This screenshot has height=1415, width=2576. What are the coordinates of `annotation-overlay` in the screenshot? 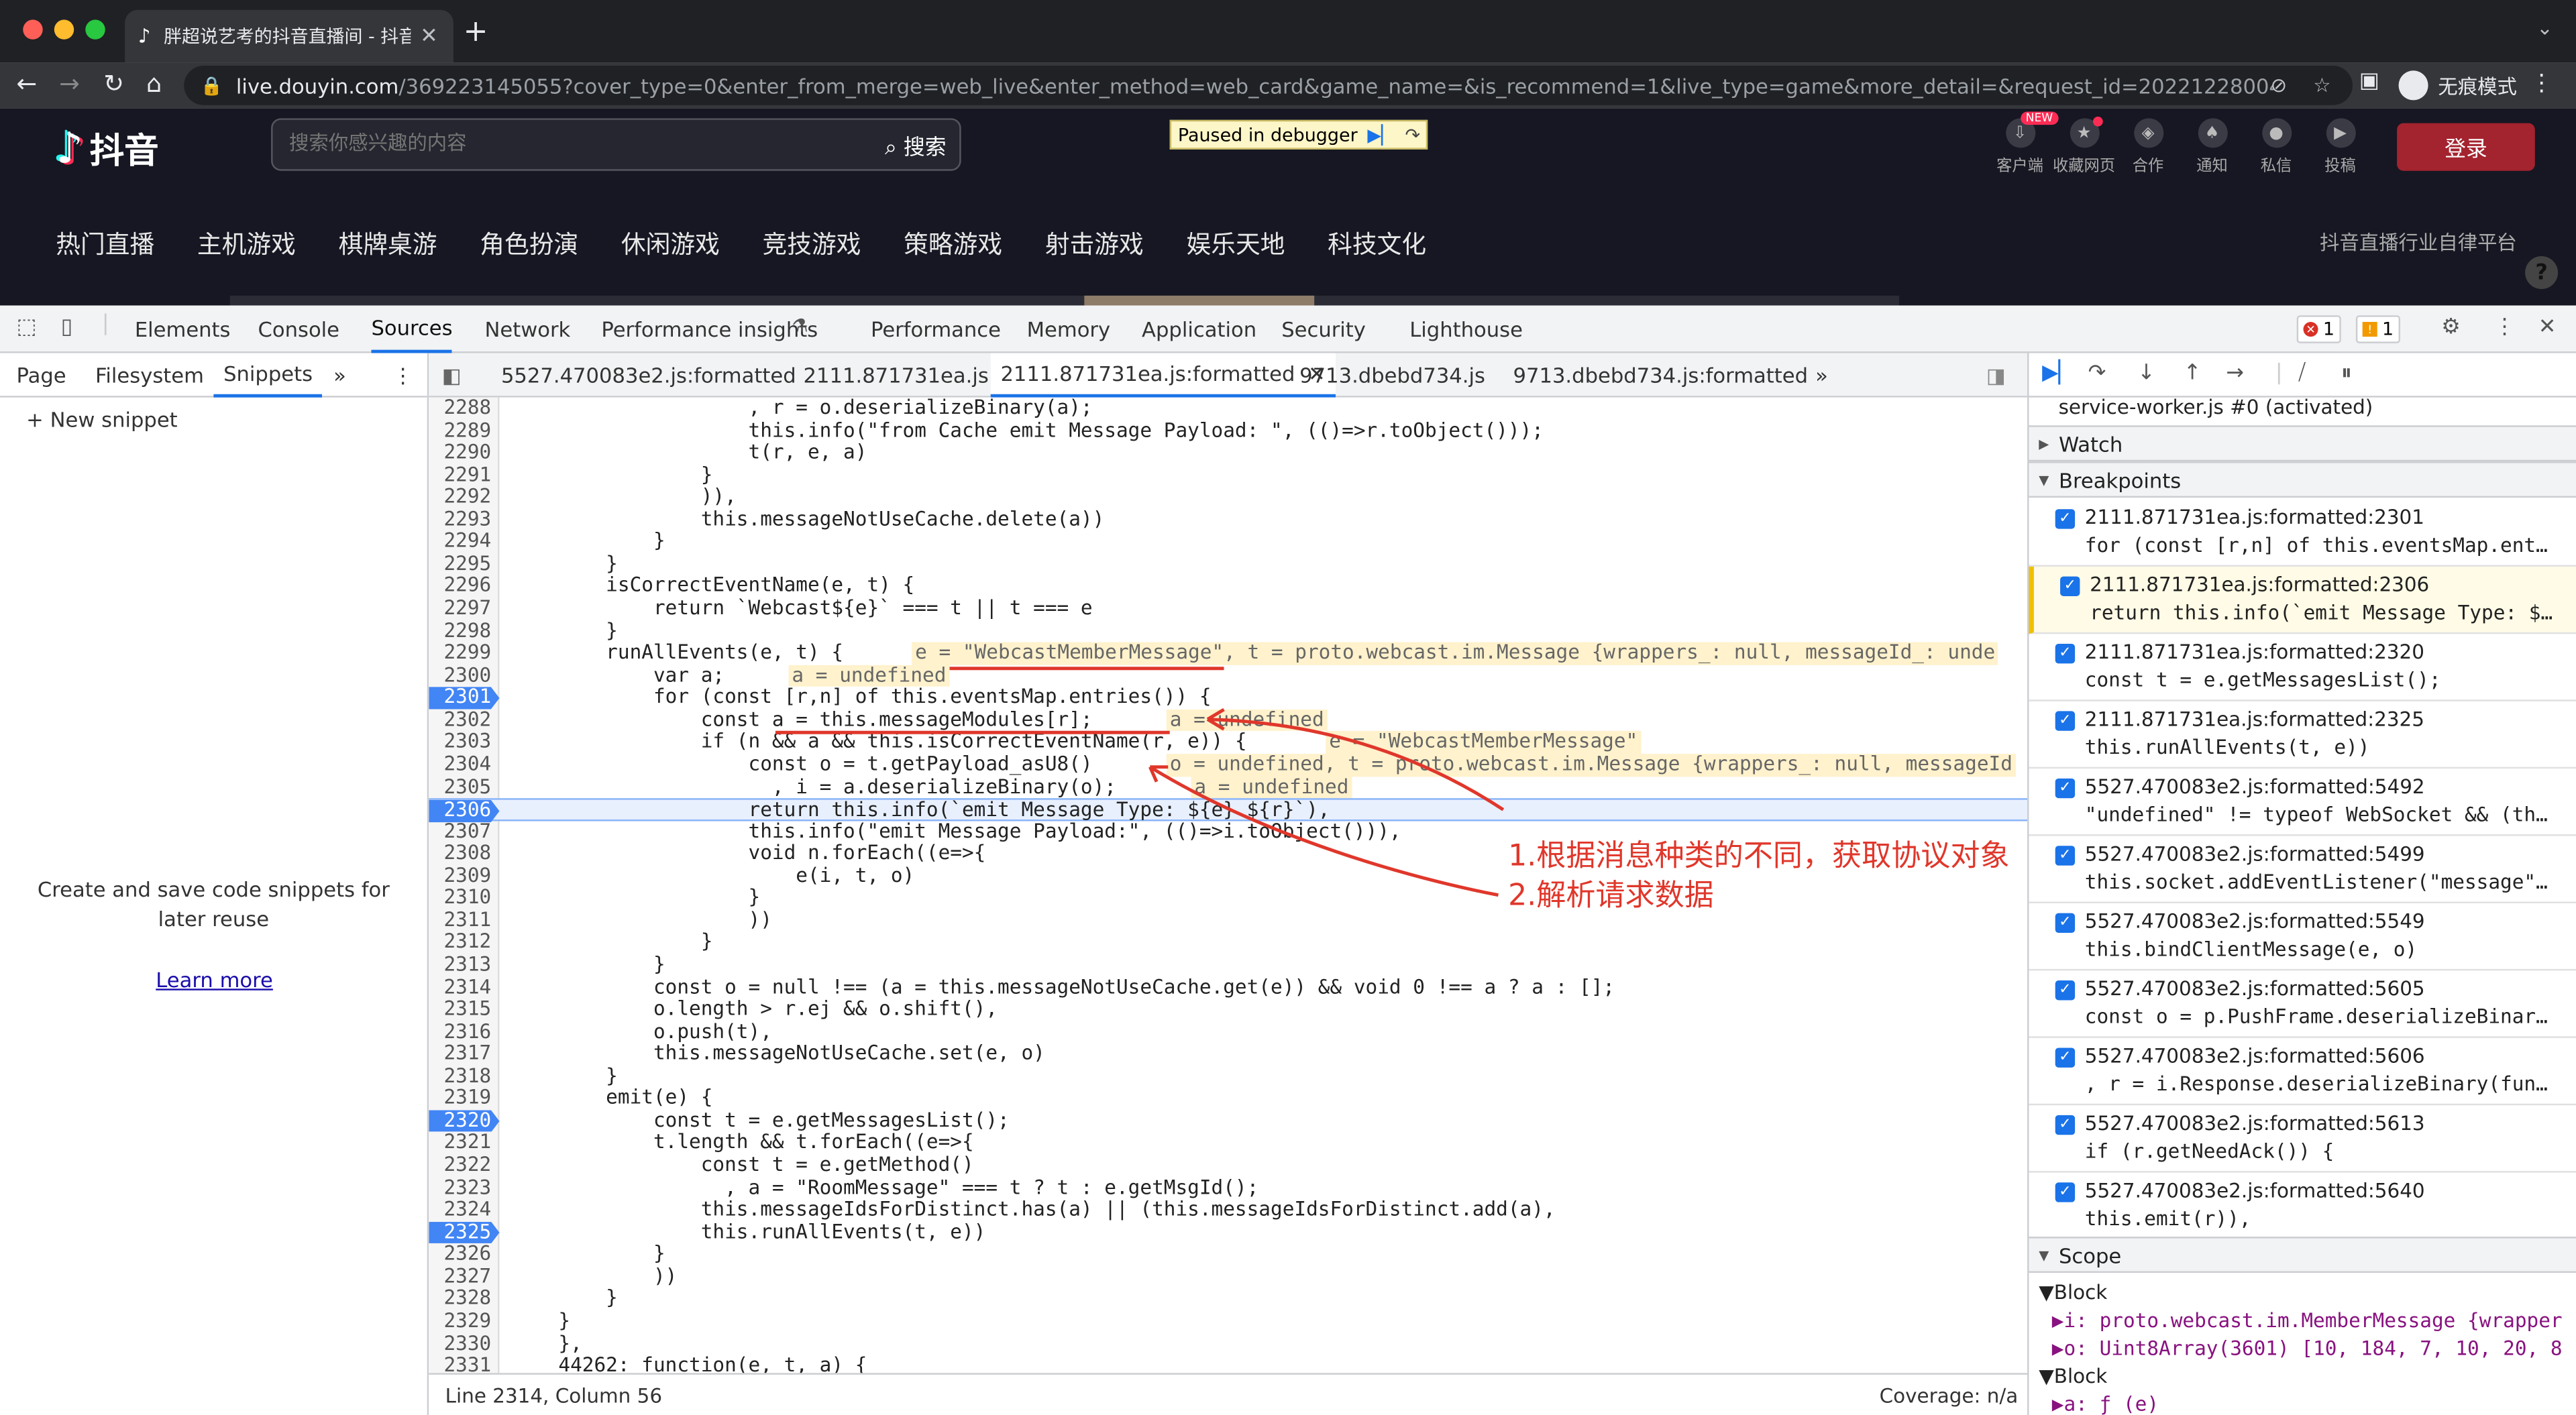 It's located at (1140, 782).